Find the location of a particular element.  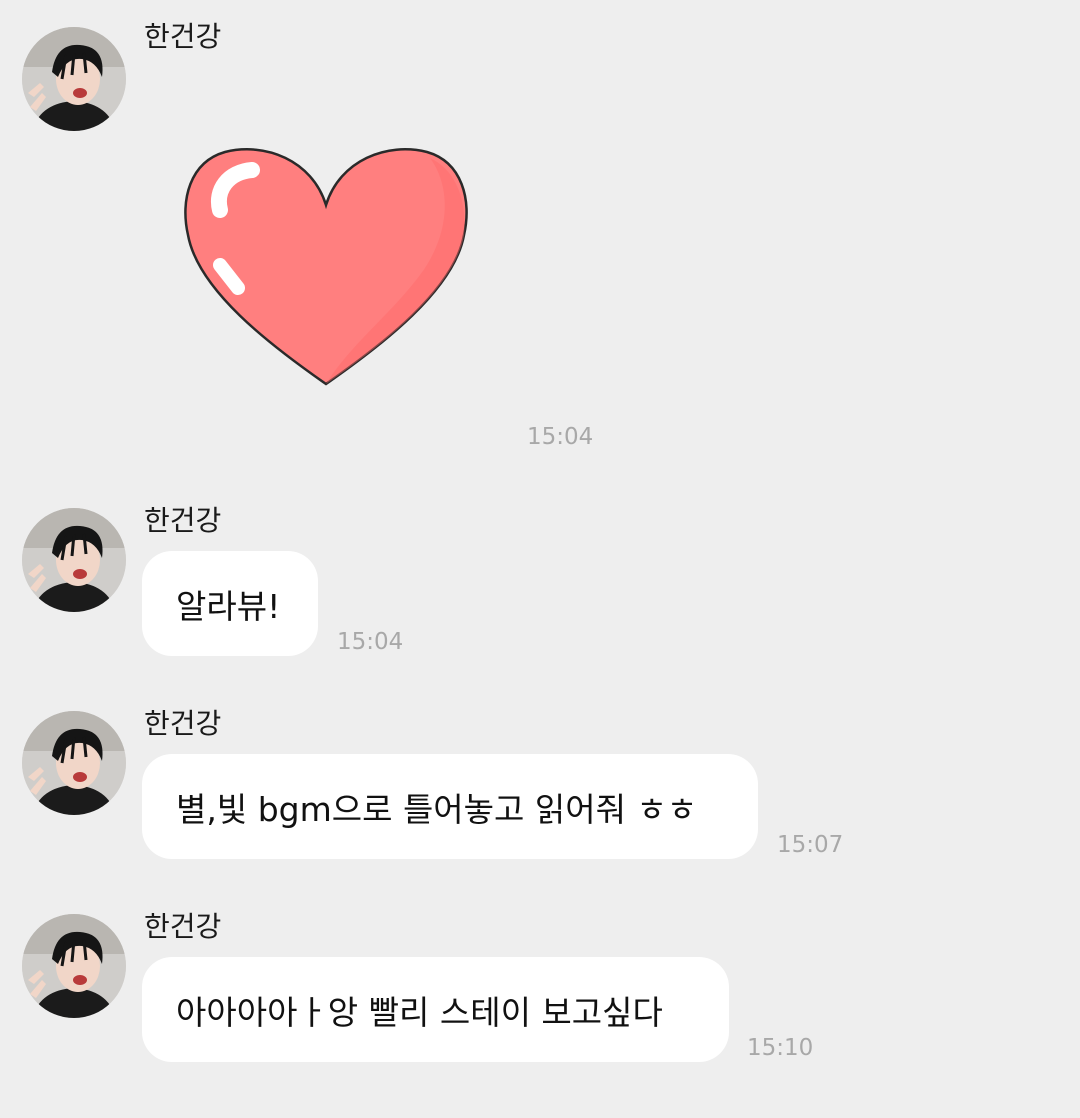

message-bubble: 아아아아ㅏ앙 빨리 스테이 보고싶다 is located at coordinates (435, 1009).